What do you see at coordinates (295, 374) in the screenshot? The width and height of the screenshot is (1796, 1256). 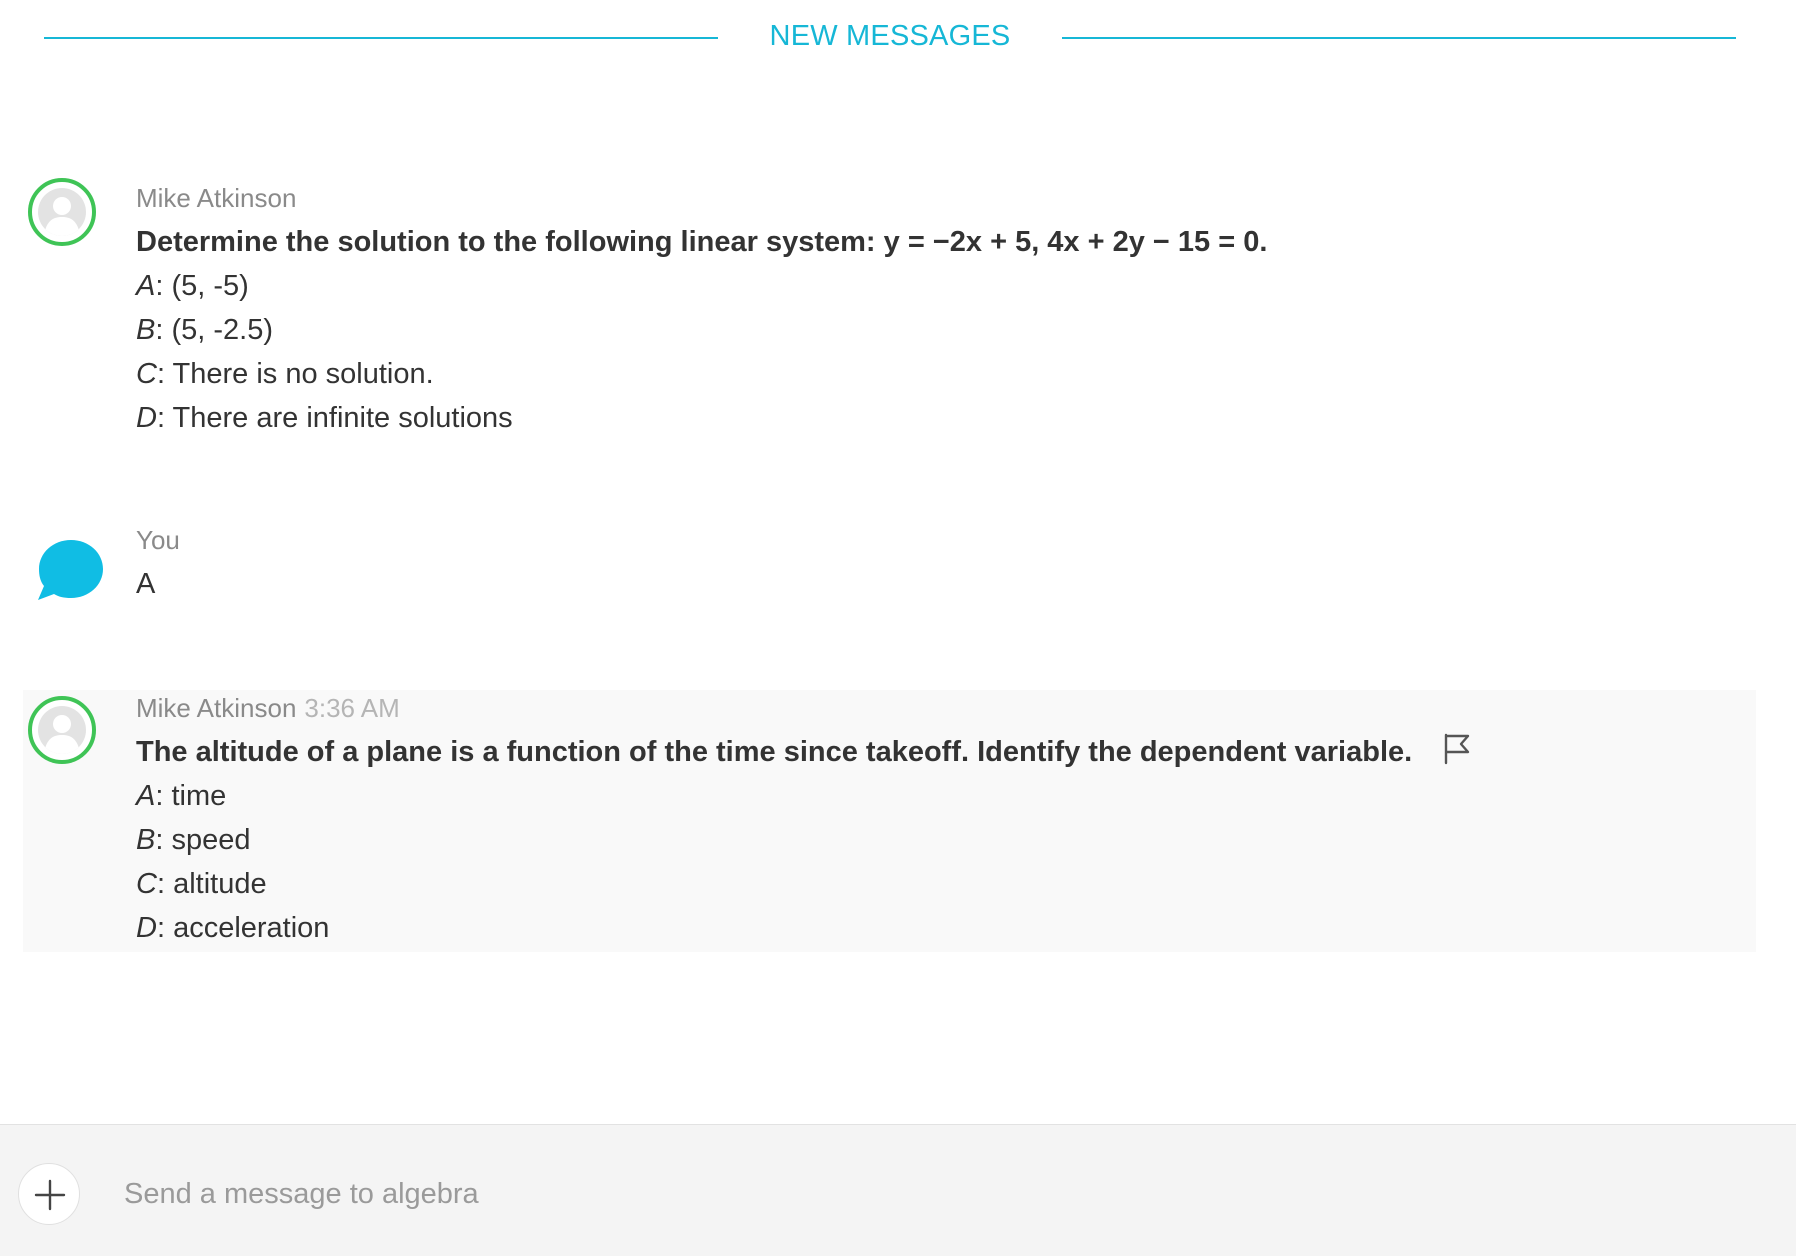 I see `option-text: : There is no solution.` at bounding box center [295, 374].